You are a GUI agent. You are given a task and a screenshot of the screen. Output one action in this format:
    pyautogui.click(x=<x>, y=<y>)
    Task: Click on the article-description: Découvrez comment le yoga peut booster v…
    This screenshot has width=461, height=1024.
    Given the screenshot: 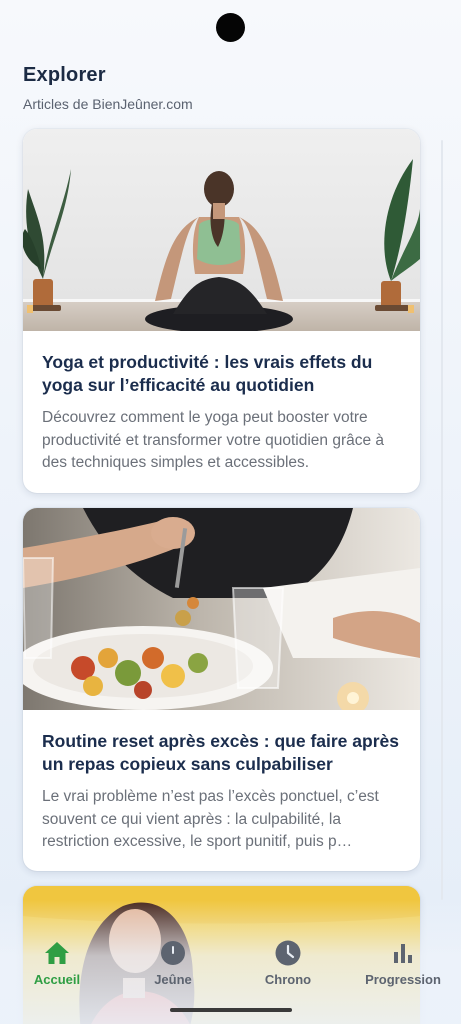 What is the action you would take?
    pyautogui.click(x=213, y=440)
    